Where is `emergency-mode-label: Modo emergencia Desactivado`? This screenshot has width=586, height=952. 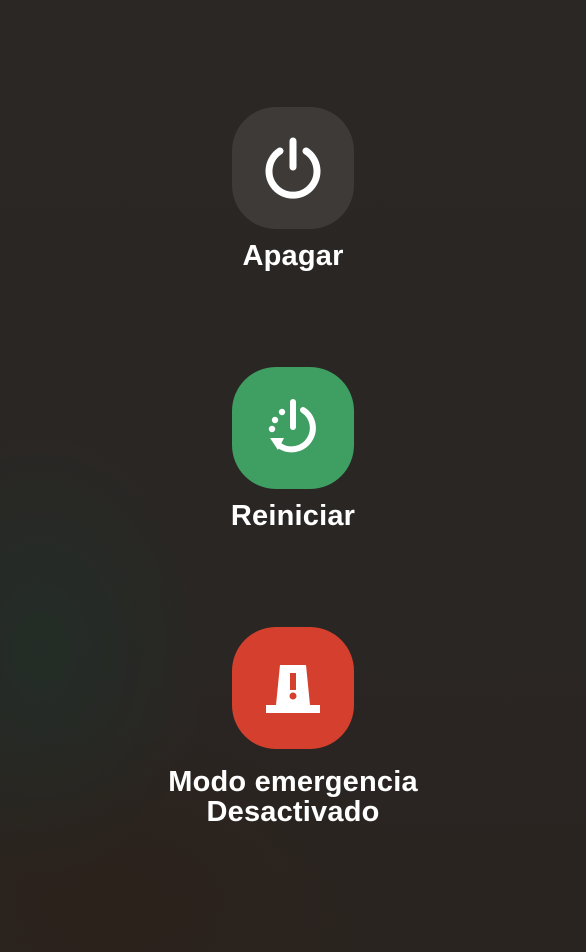 emergency-mode-label: Modo emergencia Desactivado is located at coordinates (293, 797).